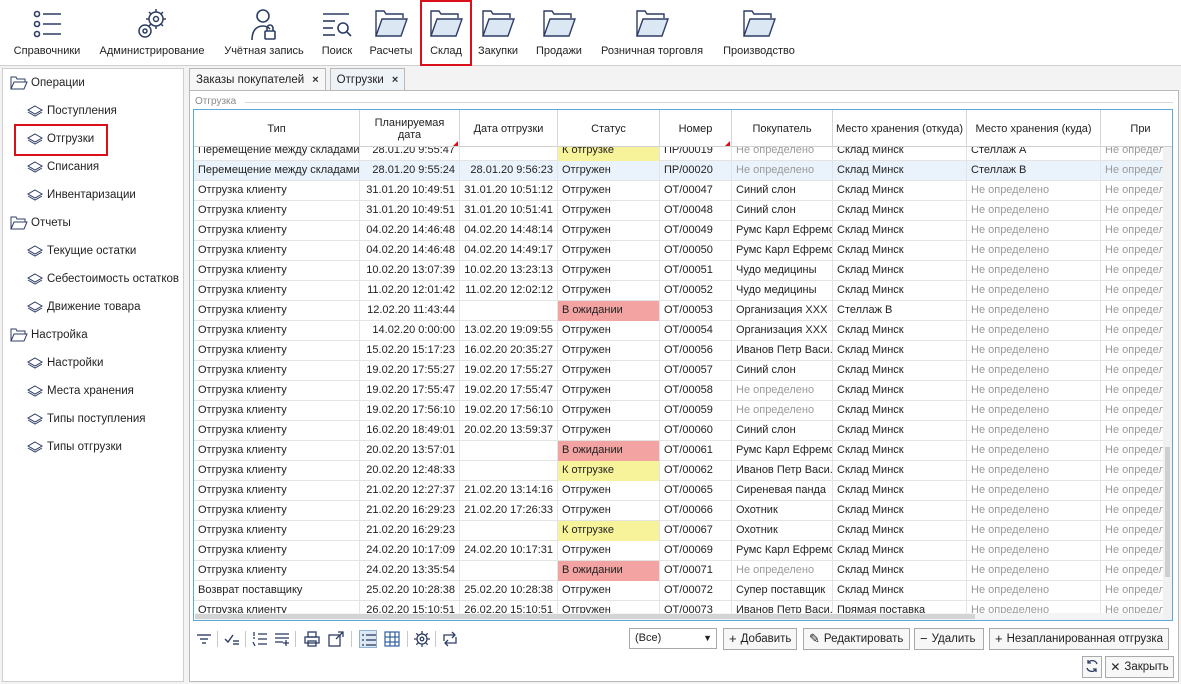 The image size is (1181, 684). Describe the element at coordinates (509, 191) in the screenshot. I see `cell-ship-date: 31.01.20 10:51:12` at that location.